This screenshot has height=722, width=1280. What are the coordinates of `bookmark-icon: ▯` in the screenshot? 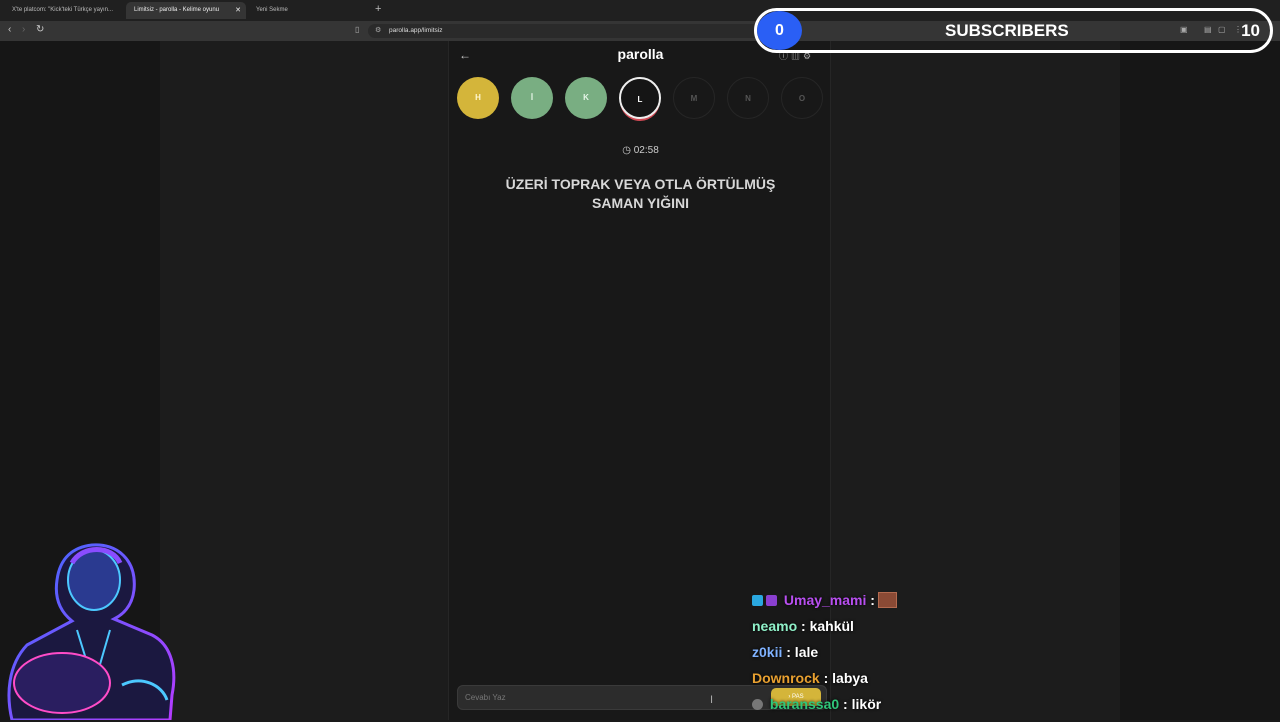 It's located at (357, 29).